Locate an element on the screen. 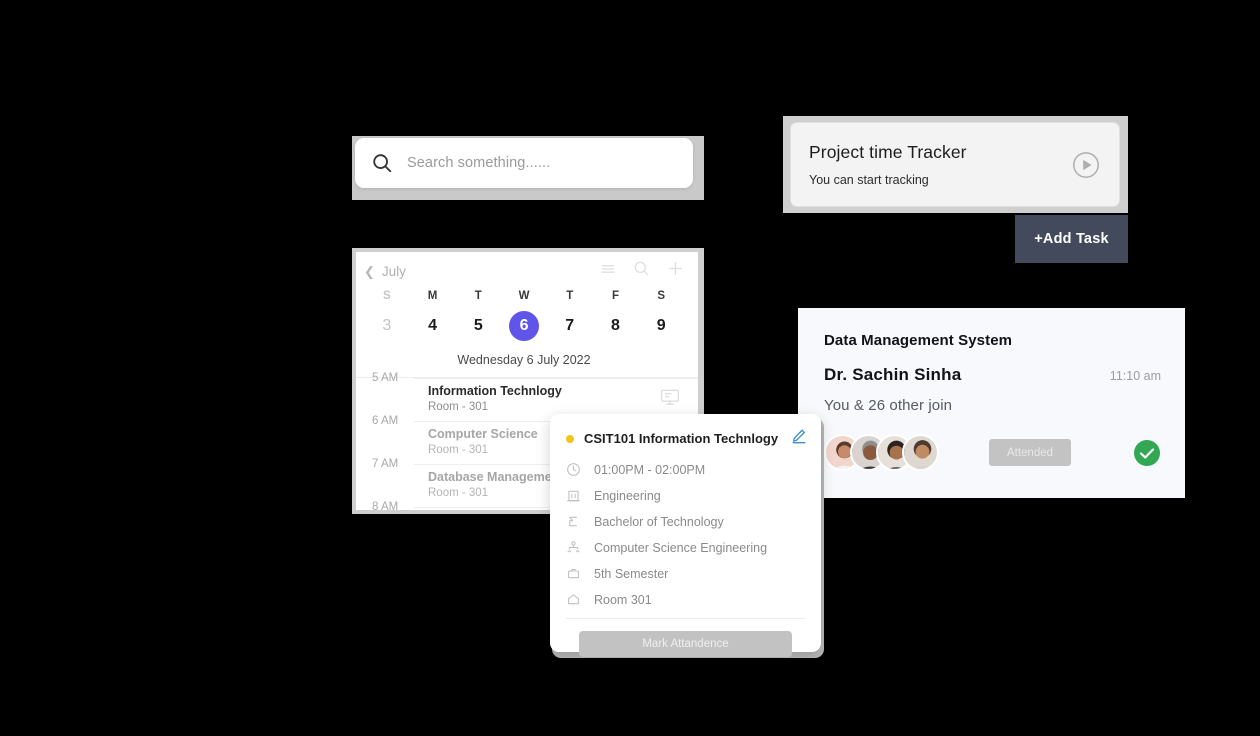  popup-row-branch: Computer Science Engineering is located at coordinates (685, 547).